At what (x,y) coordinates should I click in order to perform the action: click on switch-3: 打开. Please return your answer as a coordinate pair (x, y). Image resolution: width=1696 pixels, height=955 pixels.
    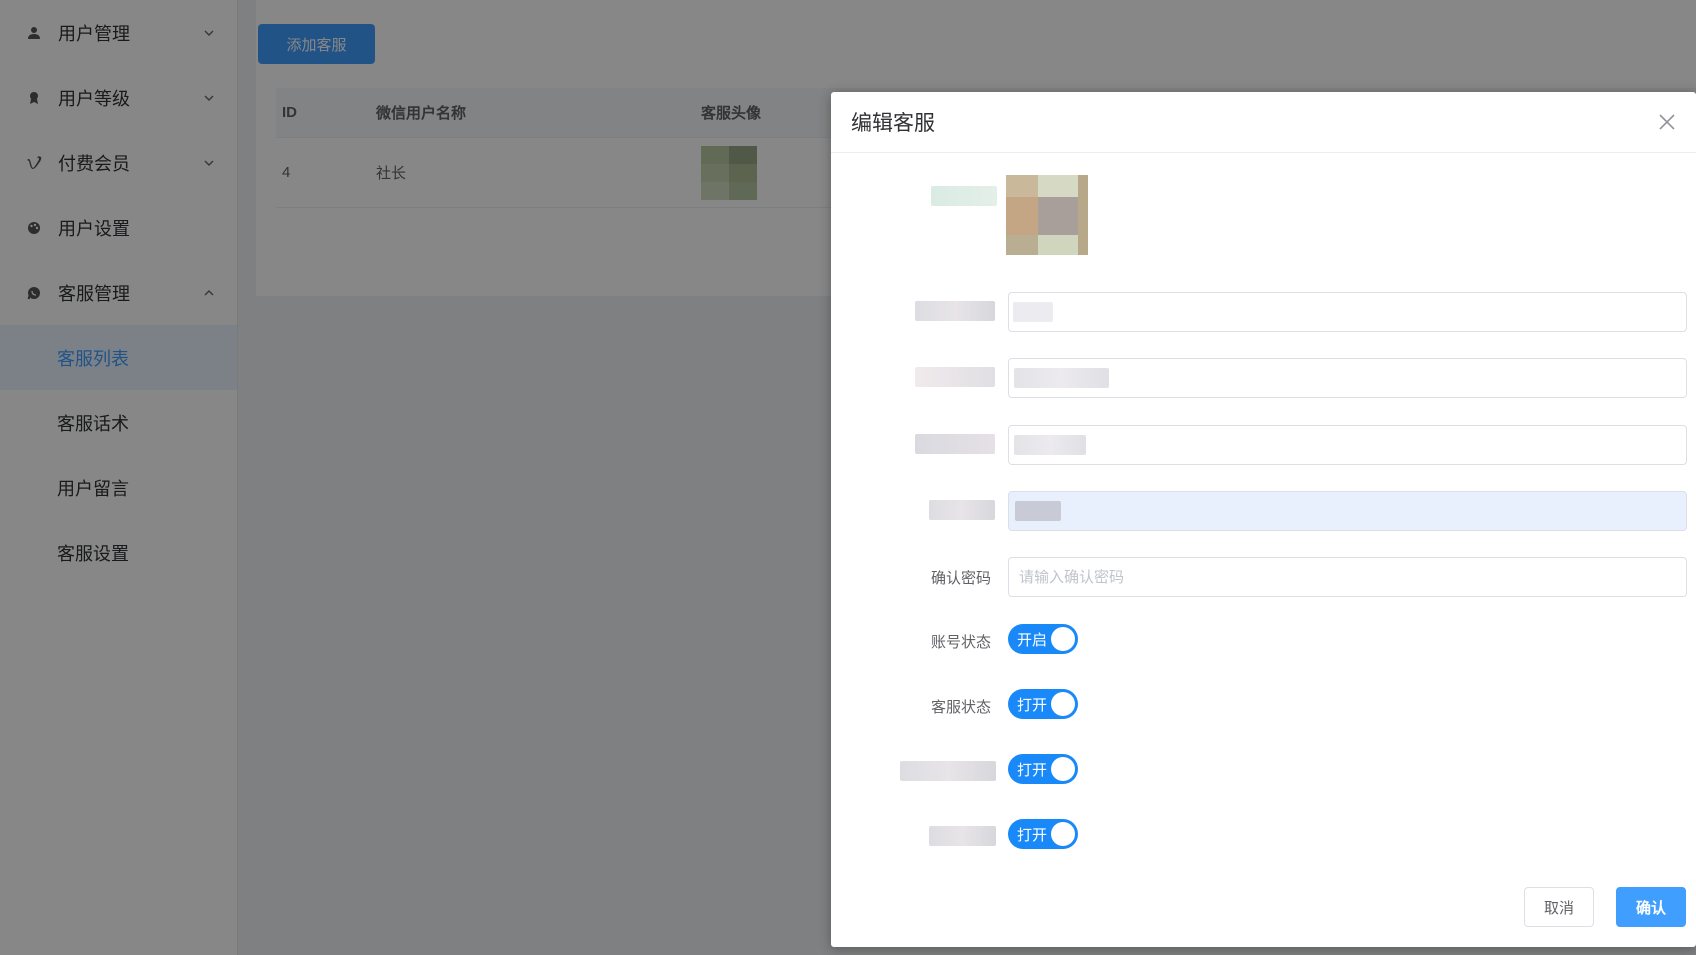
    Looking at the image, I should click on (1043, 769).